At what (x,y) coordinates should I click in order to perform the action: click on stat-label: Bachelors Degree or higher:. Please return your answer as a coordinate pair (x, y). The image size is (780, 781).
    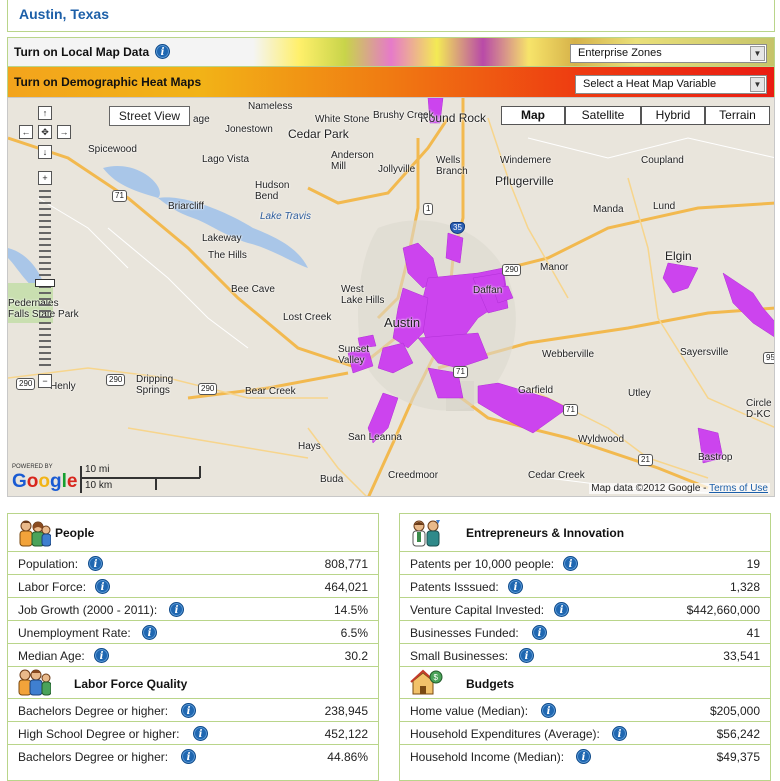
    Looking at the image, I should click on (93, 757).